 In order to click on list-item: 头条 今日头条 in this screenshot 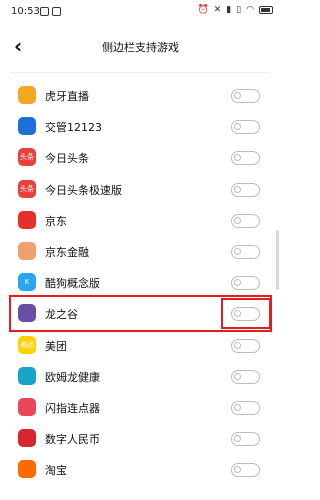, I will do `click(140, 157)`.